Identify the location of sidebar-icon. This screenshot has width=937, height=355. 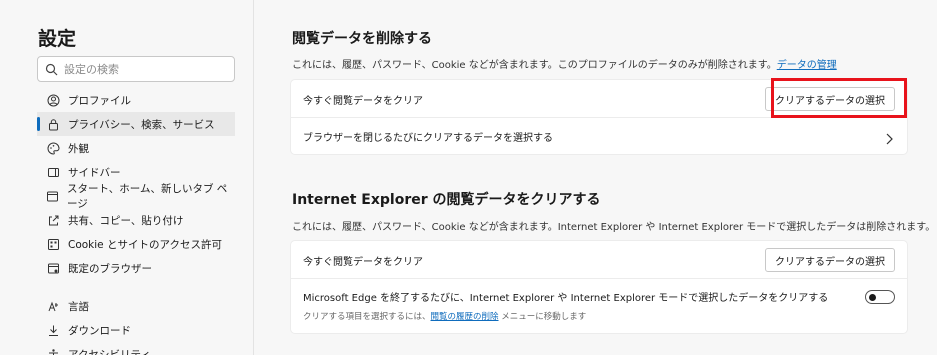
(53, 172).